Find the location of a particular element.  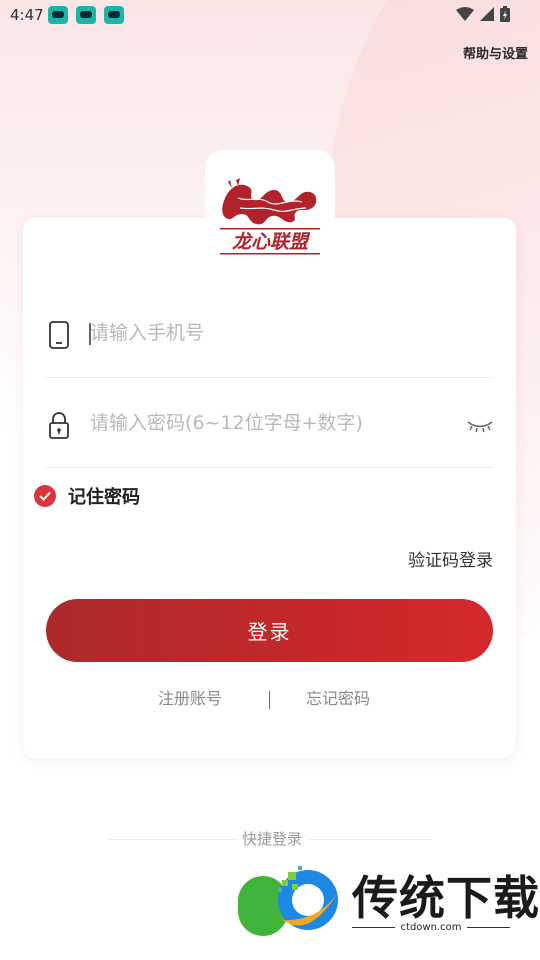

eye-closed-icon is located at coordinates (480, 426).